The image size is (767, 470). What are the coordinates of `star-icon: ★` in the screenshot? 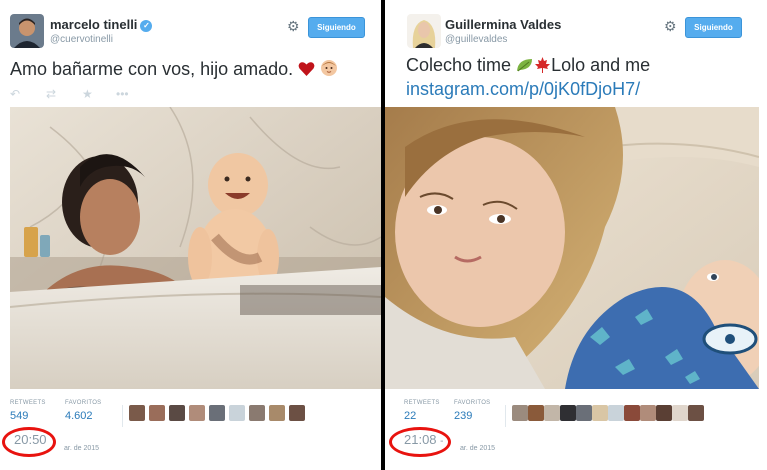 It's located at (87, 94).